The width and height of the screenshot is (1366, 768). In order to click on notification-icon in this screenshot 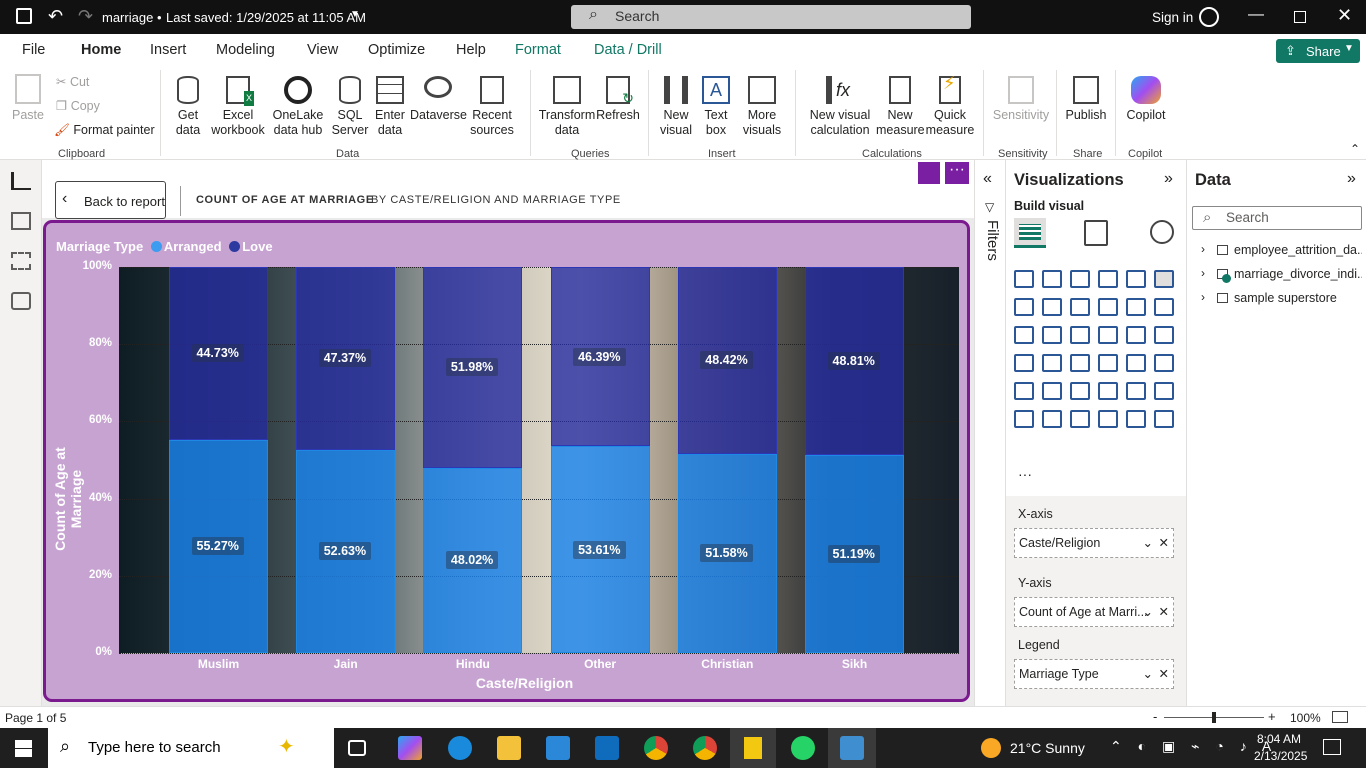, I will do `click(1332, 747)`.